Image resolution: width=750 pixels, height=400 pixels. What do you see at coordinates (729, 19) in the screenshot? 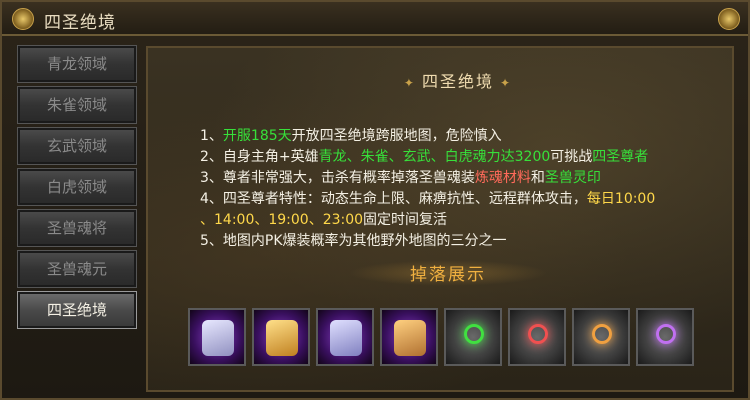
I see `corner-emblem-icon` at bounding box center [729, 19].